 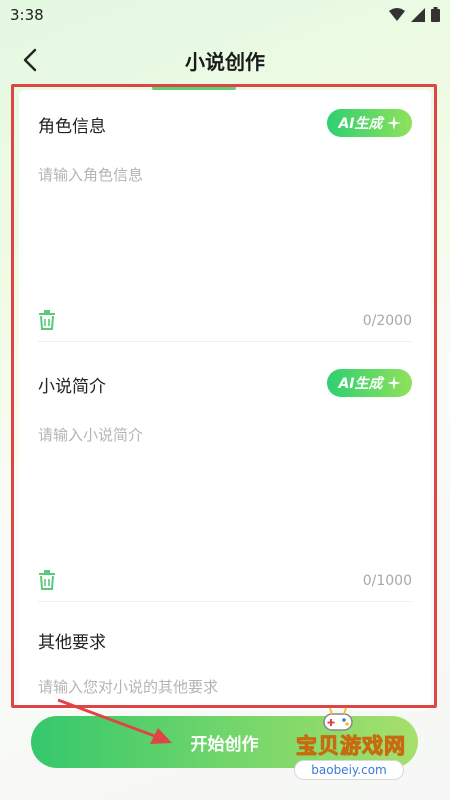 What do you see at coordinates (72, 387) in the screenshot?
I see `section-title: 小说简介` at bounding box center [72, 387].